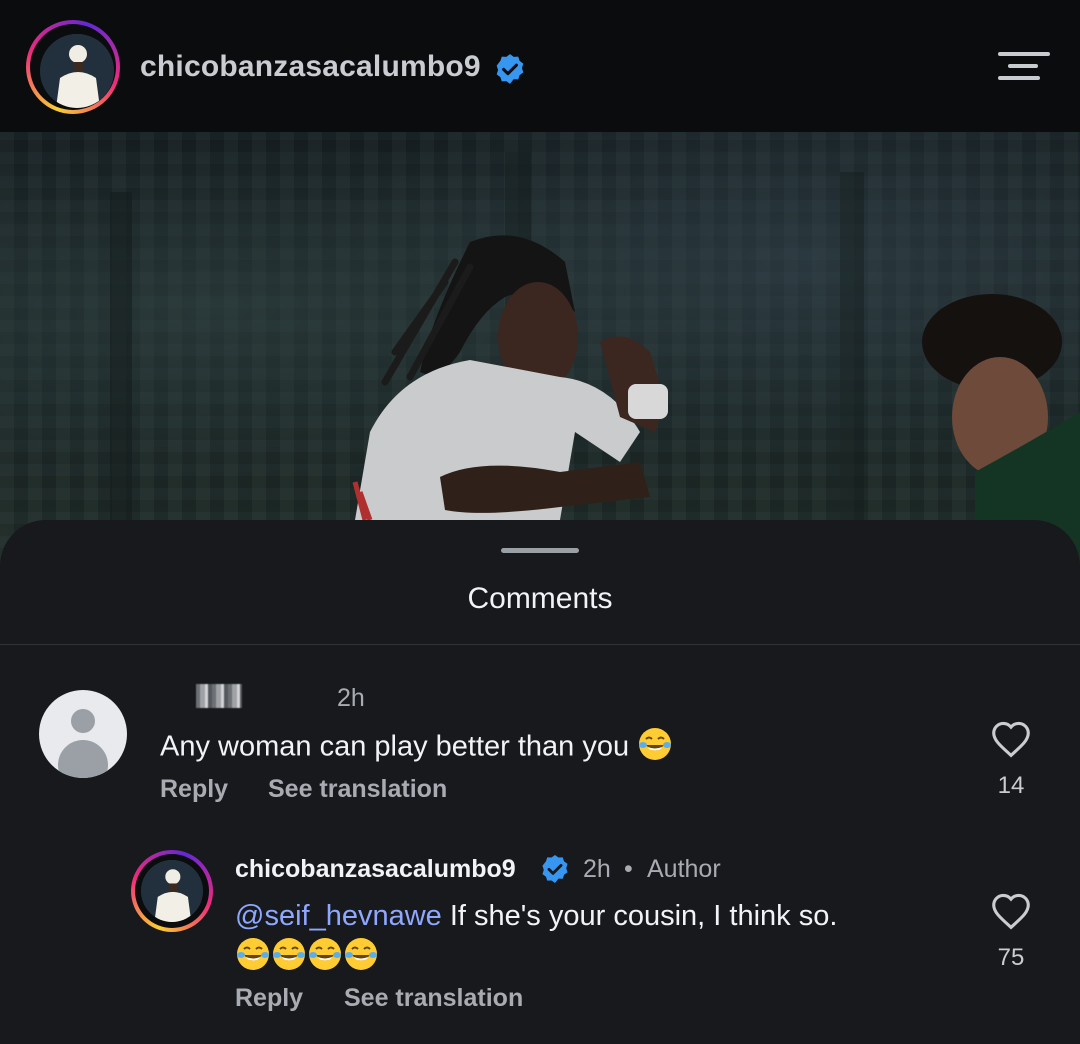  Describe the element at coordinates (1011, 785) in the screenshot. I see `like-count: 14` at that location.